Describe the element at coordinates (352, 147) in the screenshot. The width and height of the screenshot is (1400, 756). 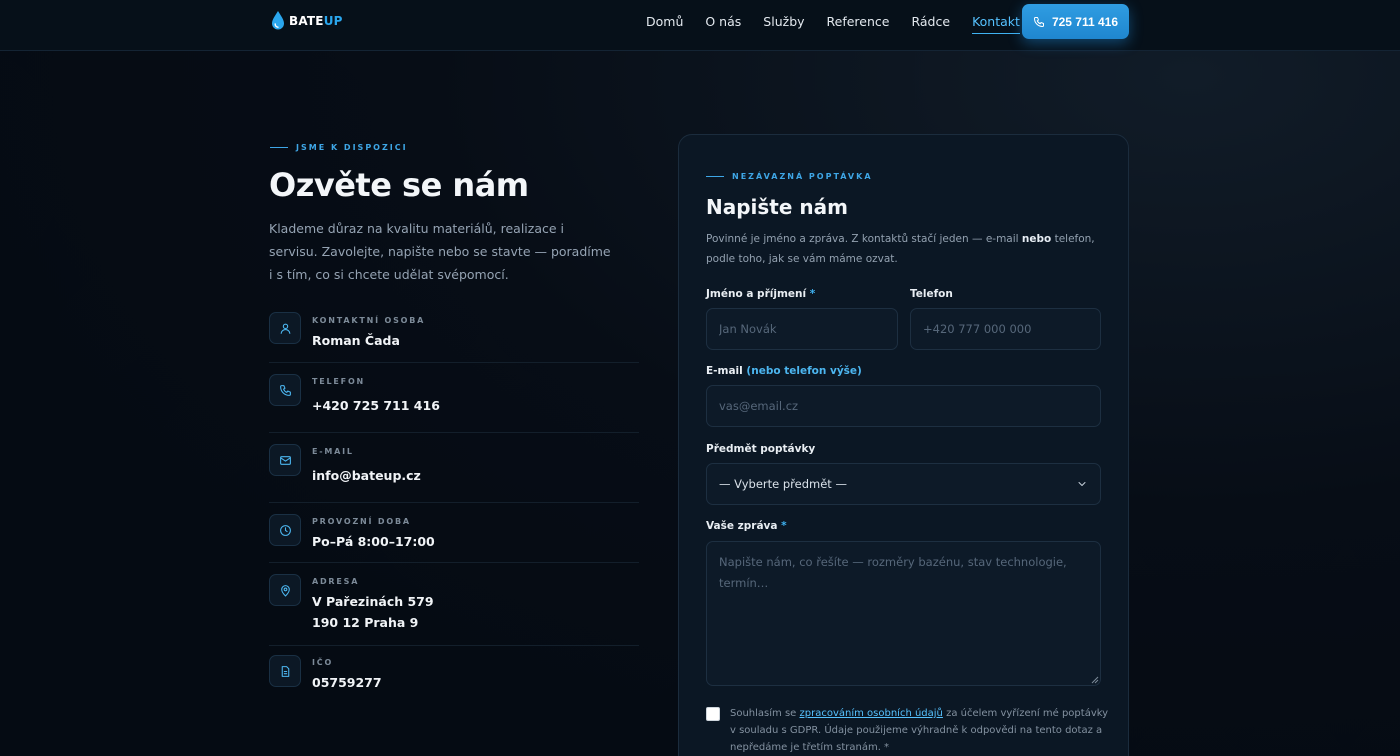
I see `left-eyebrow-text: JSME K DISPOZICI` at that location.